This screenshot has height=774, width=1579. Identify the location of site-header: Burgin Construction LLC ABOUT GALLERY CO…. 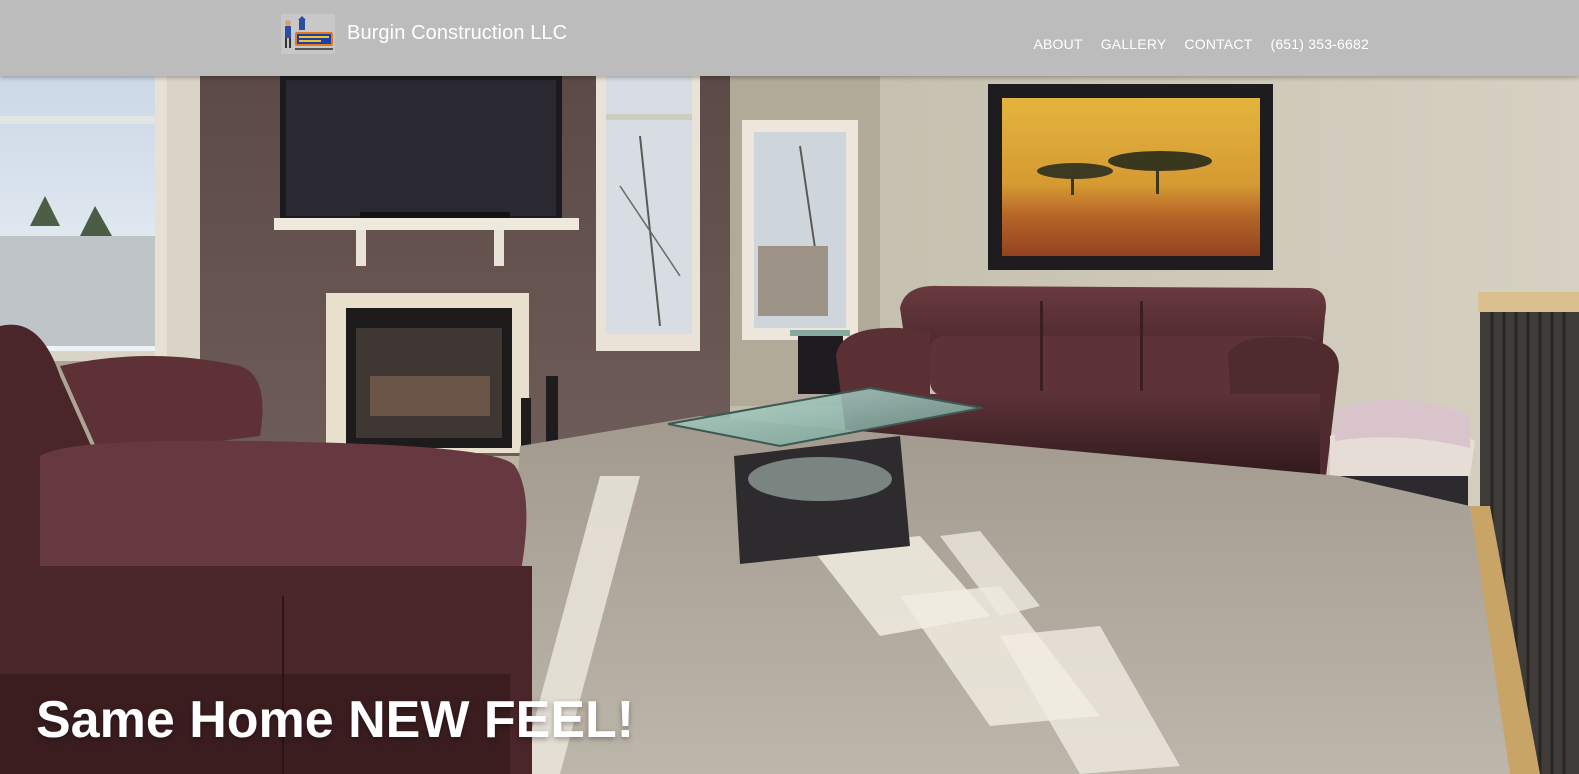
(789, 38).